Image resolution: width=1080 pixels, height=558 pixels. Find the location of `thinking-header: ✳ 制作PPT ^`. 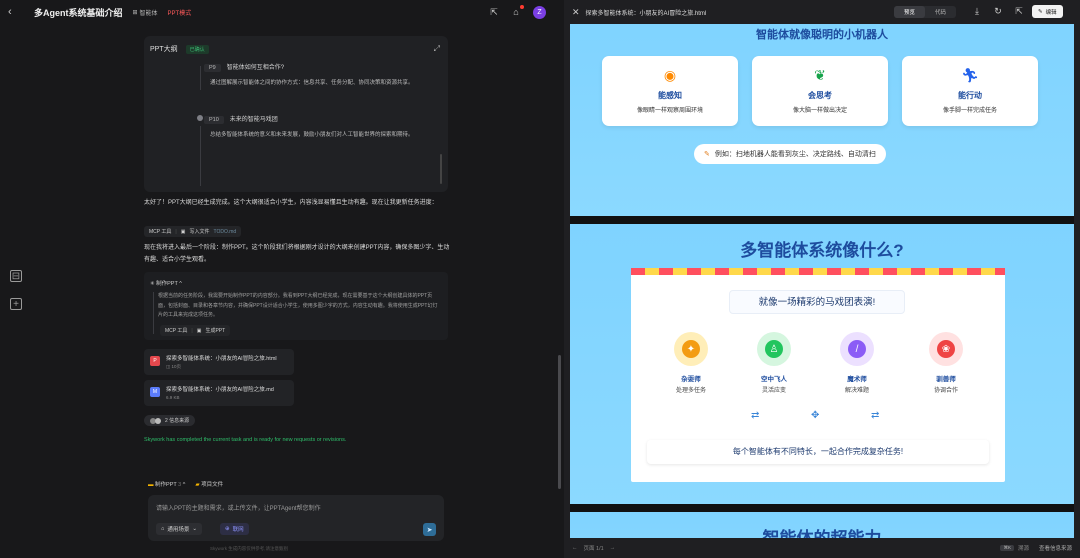

thinking-header: ✳ 制作PPT ^ is located at coordinates (166, 283).